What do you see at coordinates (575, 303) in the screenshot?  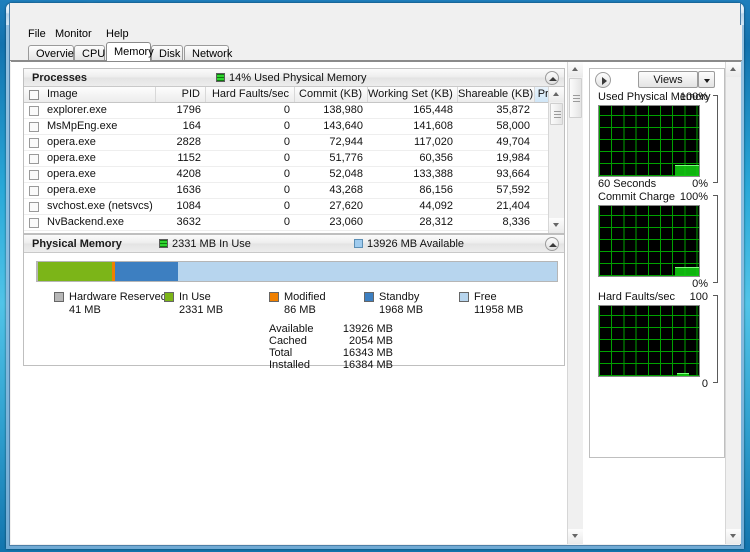 I see `left-pane-scrollbar` at bounding box center [575, 303].